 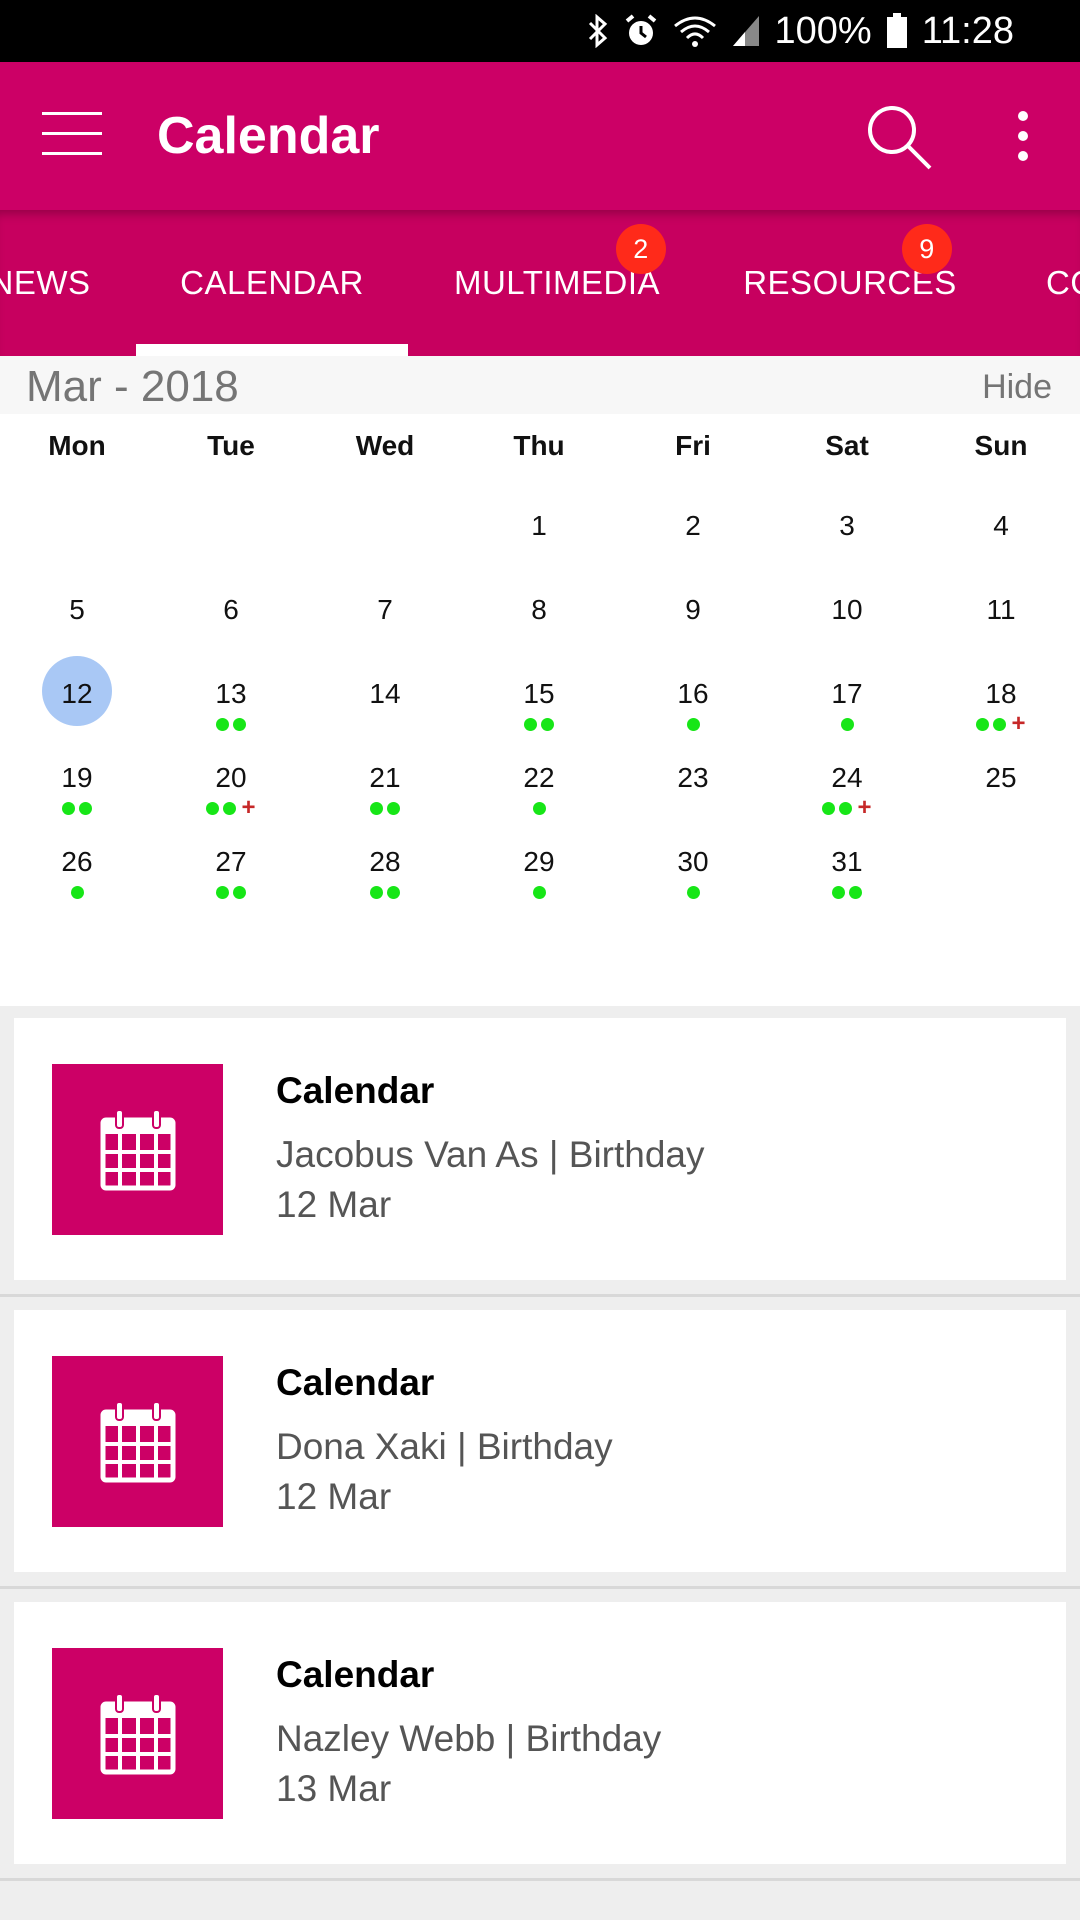 I want to click on tab-label: CALENDAR, so click(x=272, y=282).